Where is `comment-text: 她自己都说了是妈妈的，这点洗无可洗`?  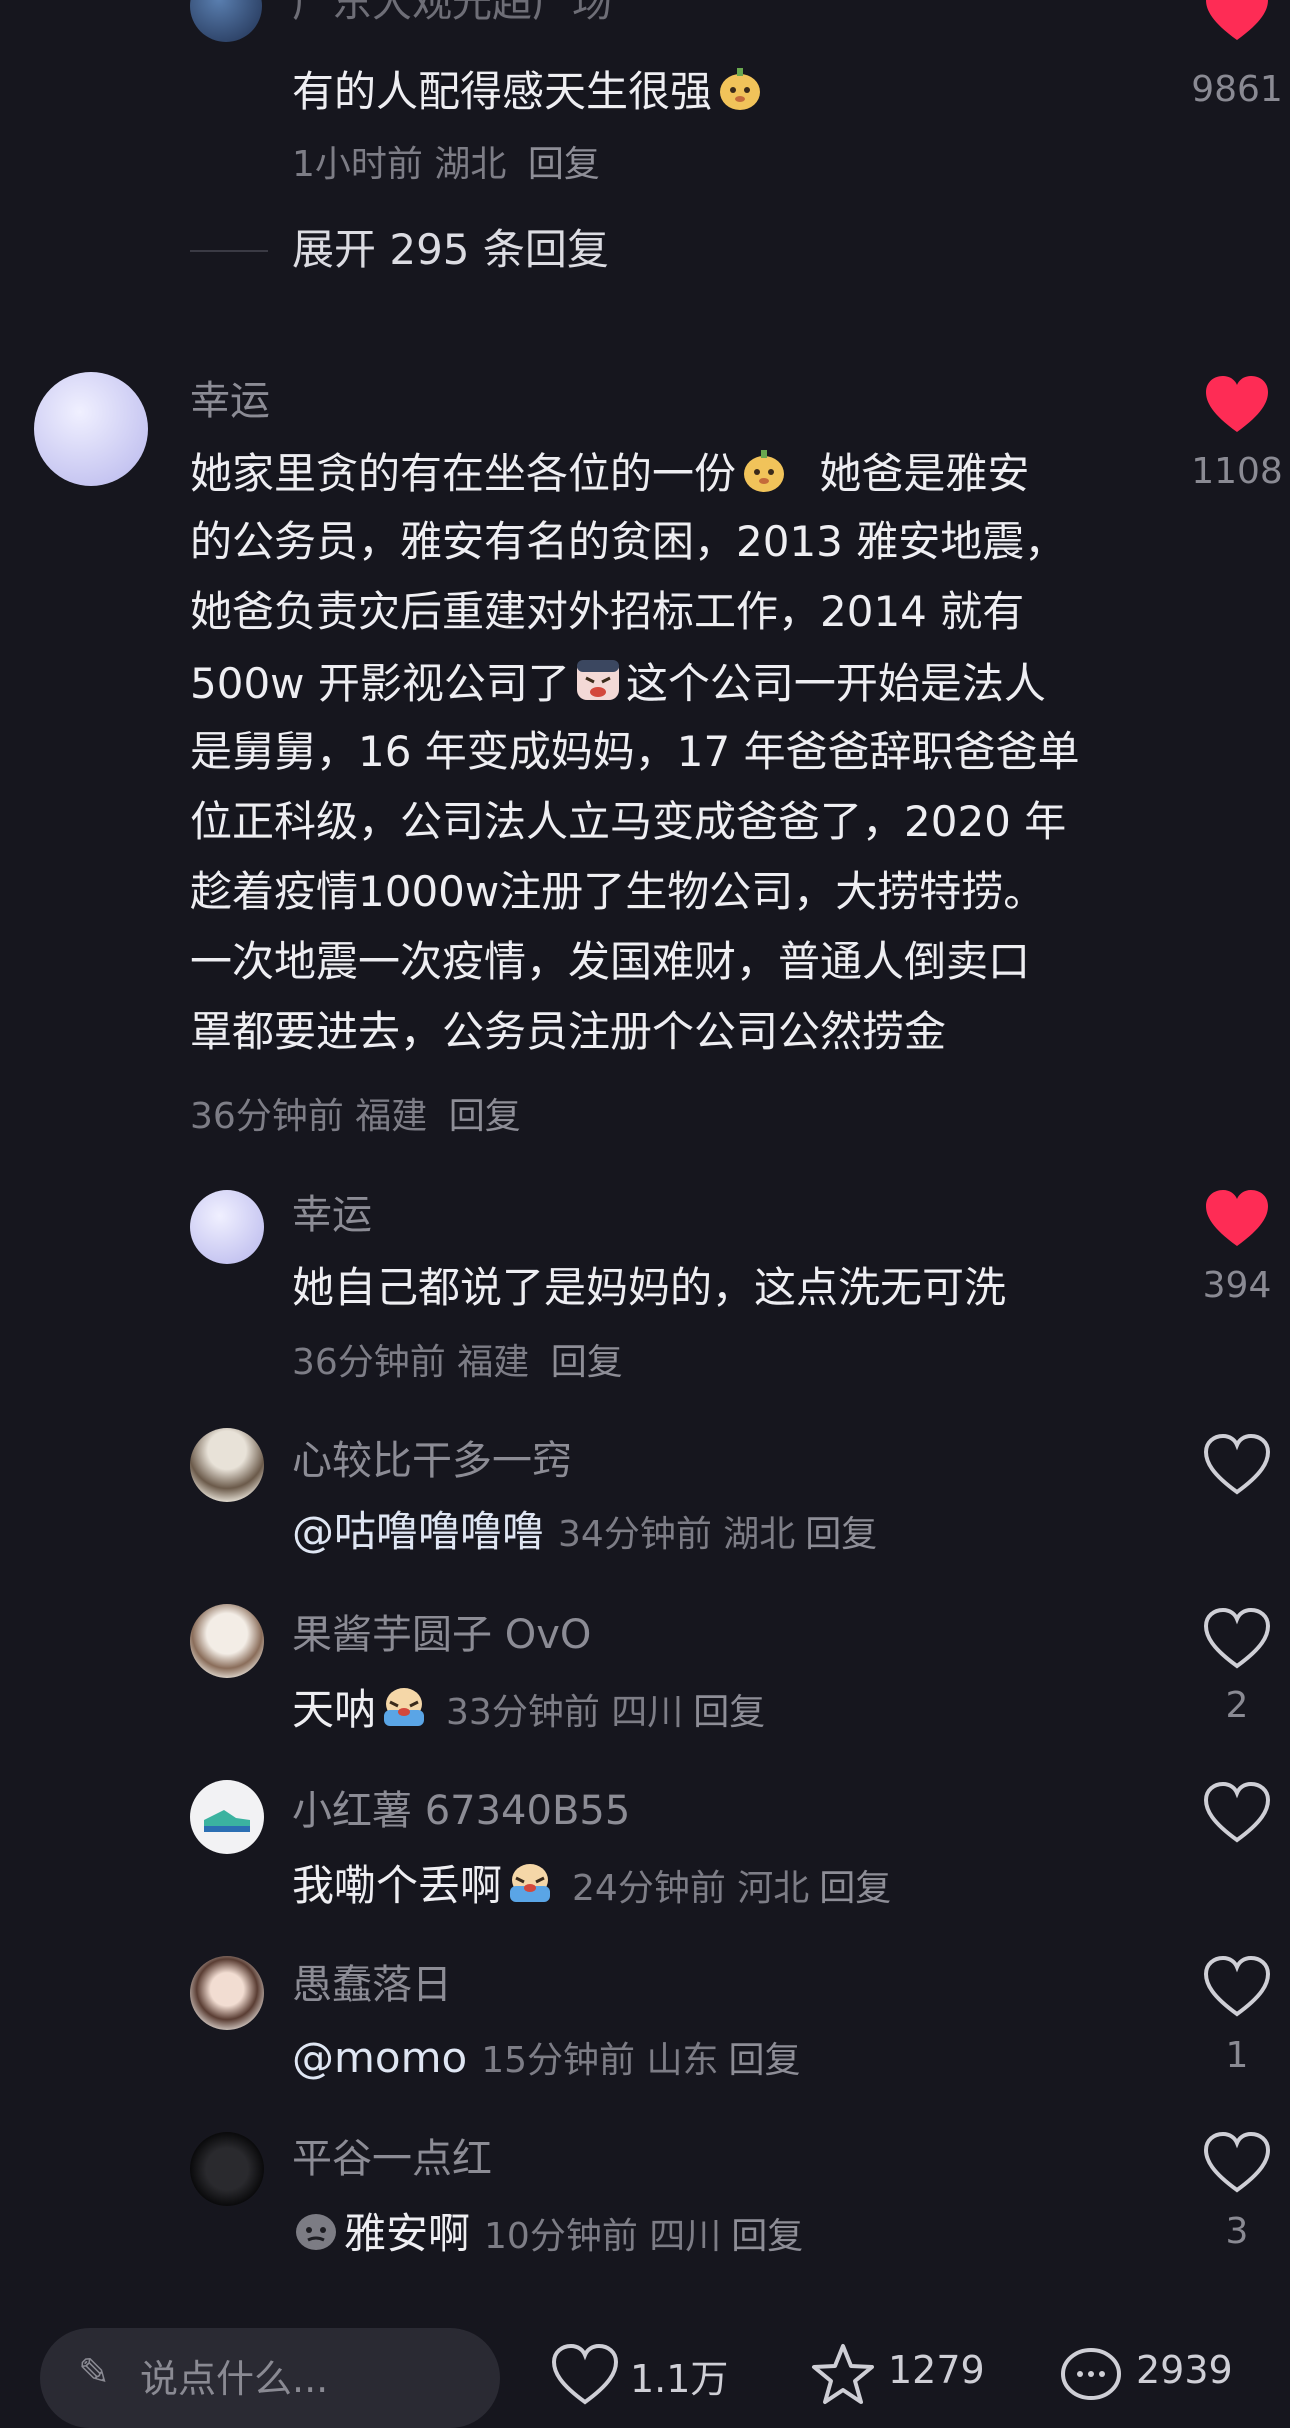
comment-text: 她自己都说了是妈妈的，这点洗无可洗 is located at coordinates (649, 1287).